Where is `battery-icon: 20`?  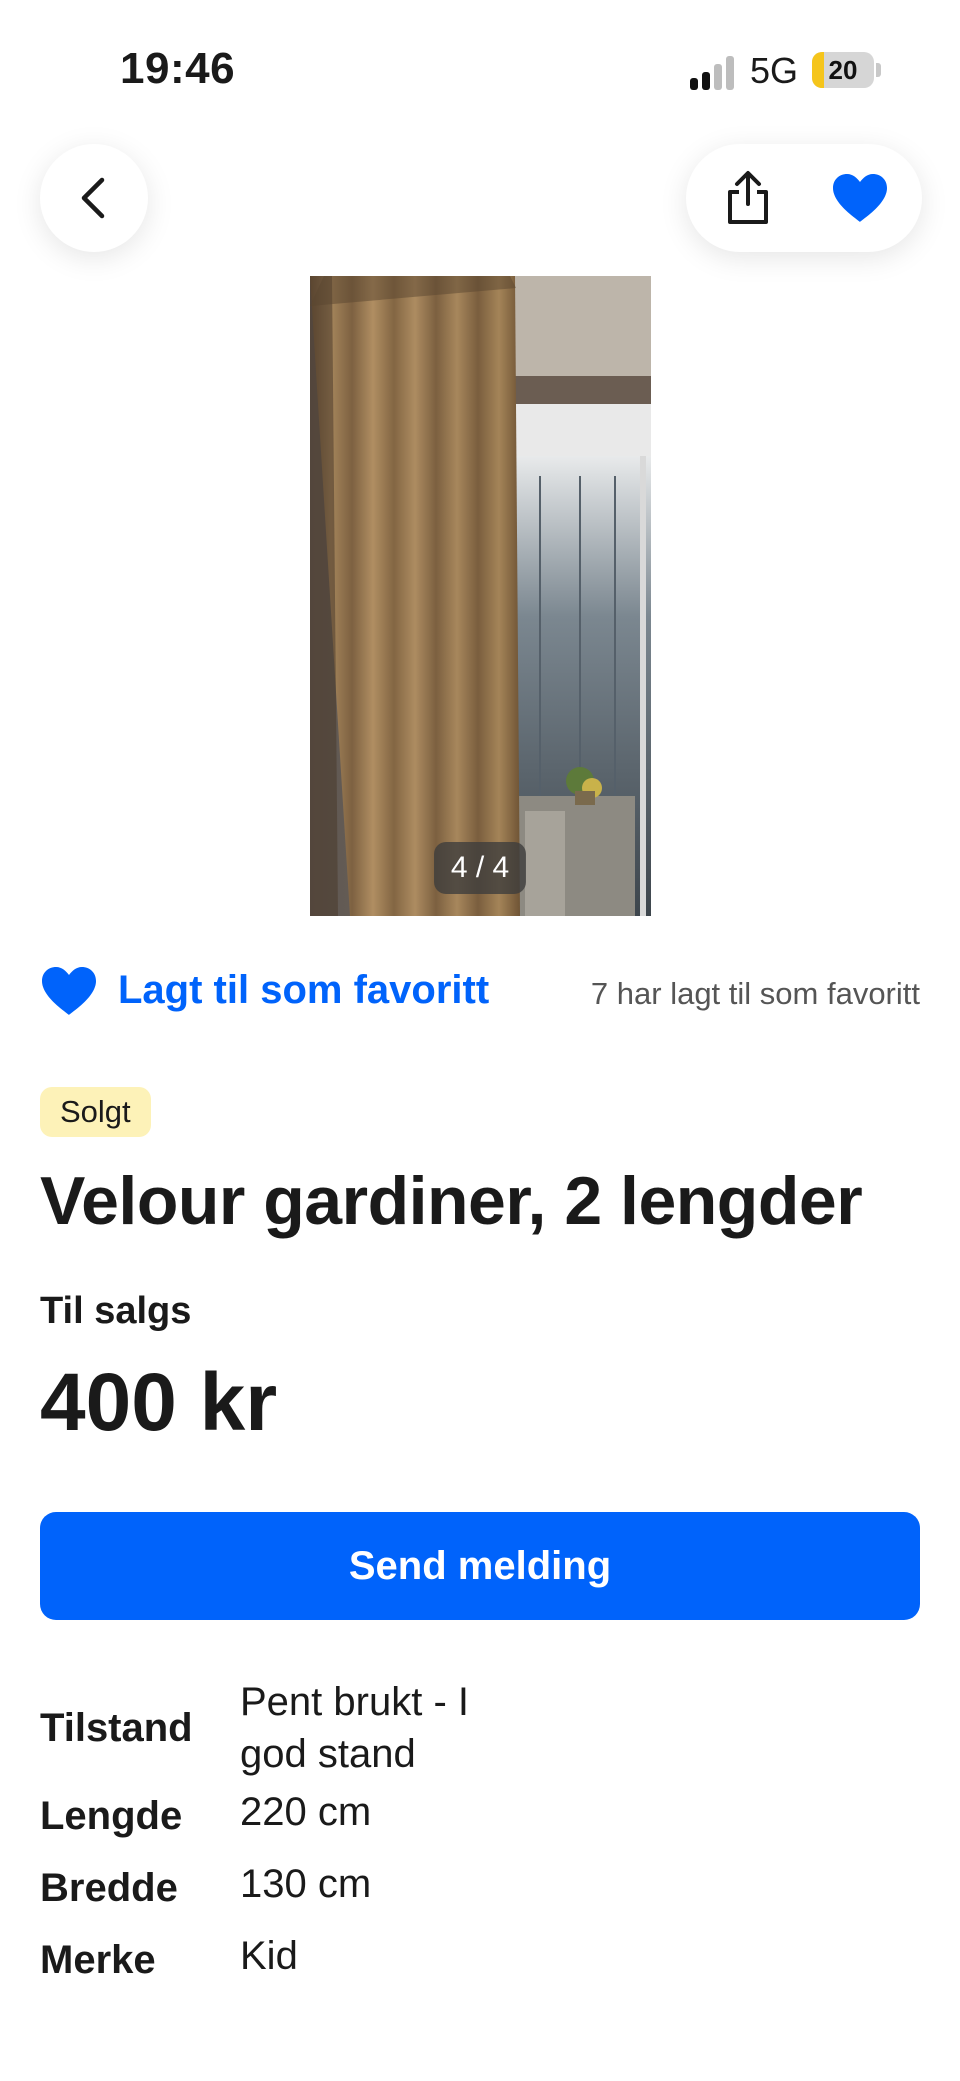
battery-icon: 20 is located at coordinates (843, 70).